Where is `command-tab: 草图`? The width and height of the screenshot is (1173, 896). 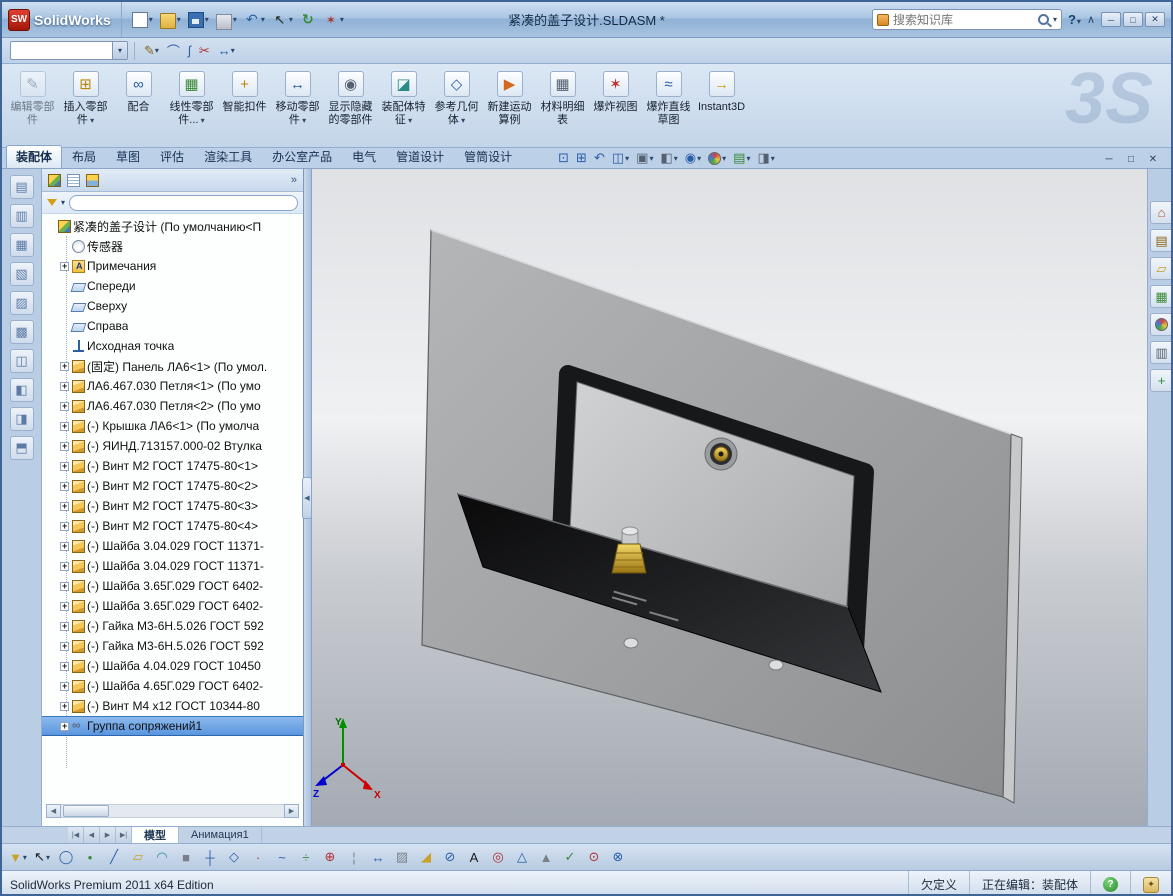
command-tab: 草图 is located at coordinates (128, 156).